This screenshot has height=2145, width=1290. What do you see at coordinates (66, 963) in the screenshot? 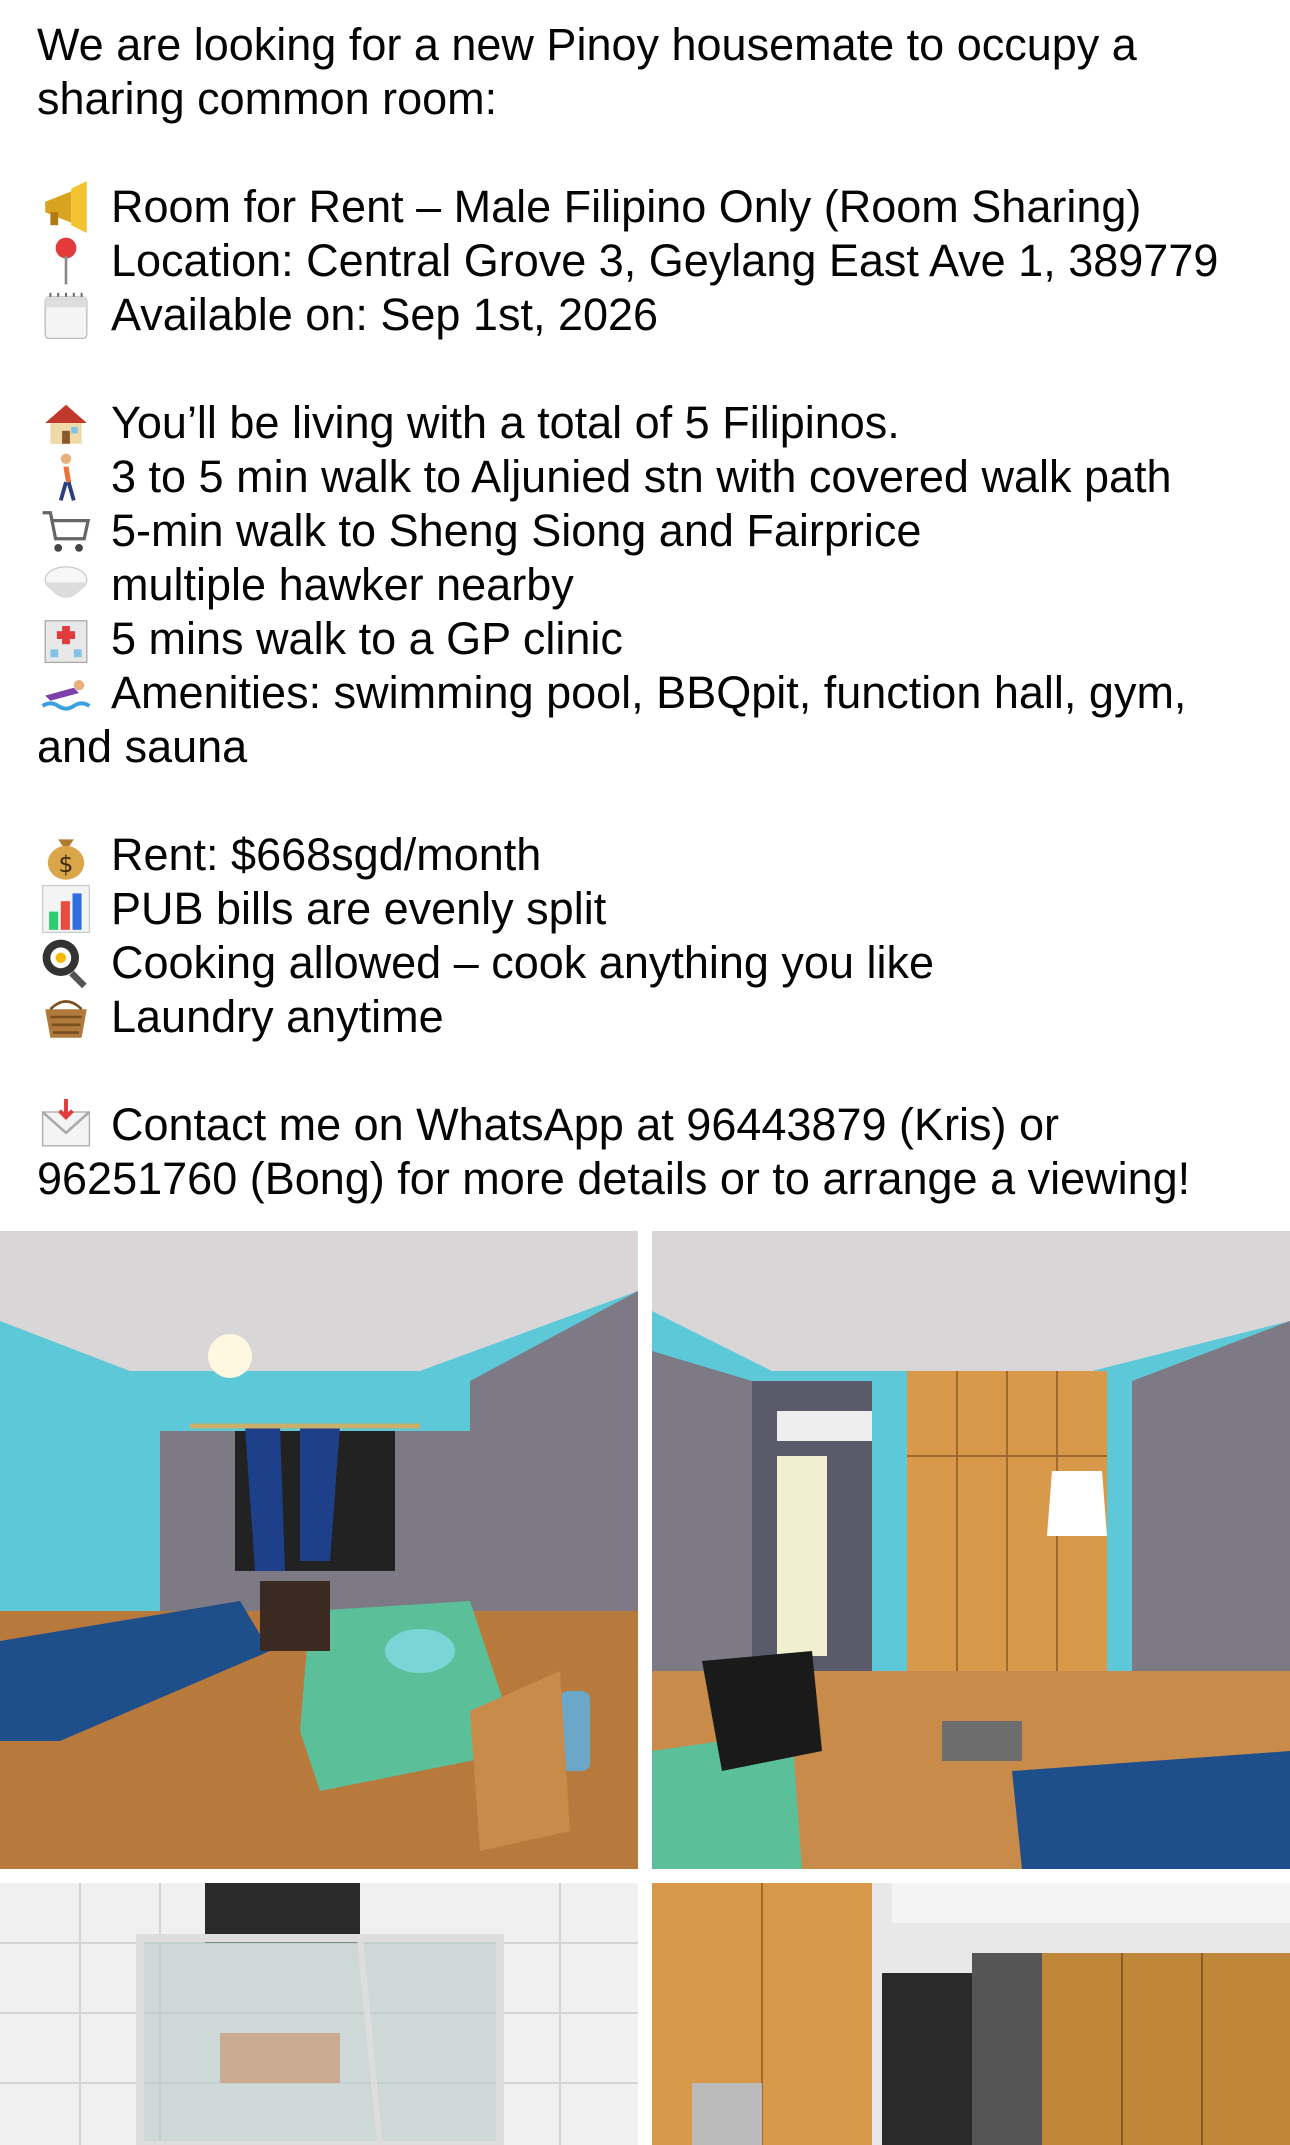
I see `frying-pan-icon` at bounding box center [66, 963].